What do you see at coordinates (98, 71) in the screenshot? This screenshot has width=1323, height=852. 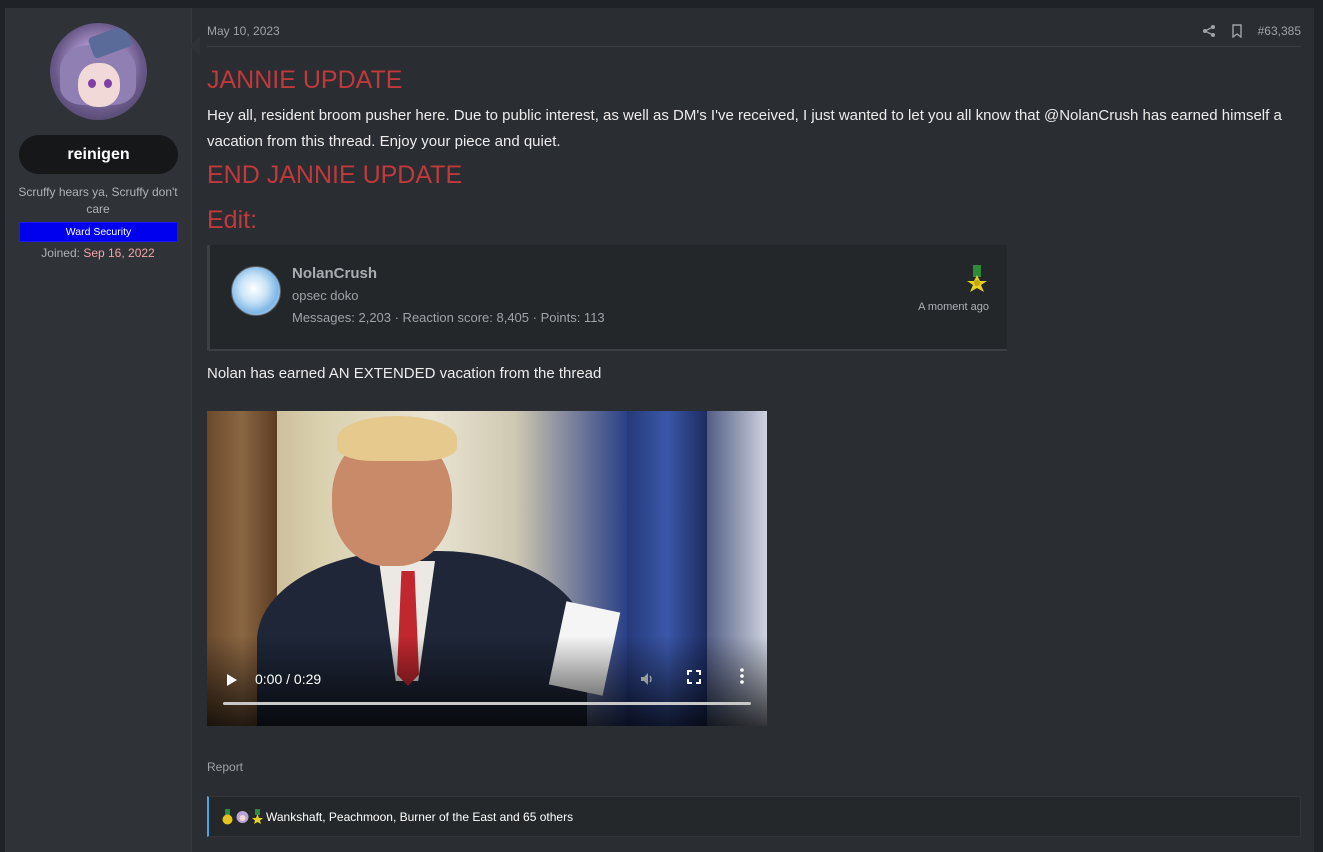 I see `avatar` at bounding box center [98, 71].